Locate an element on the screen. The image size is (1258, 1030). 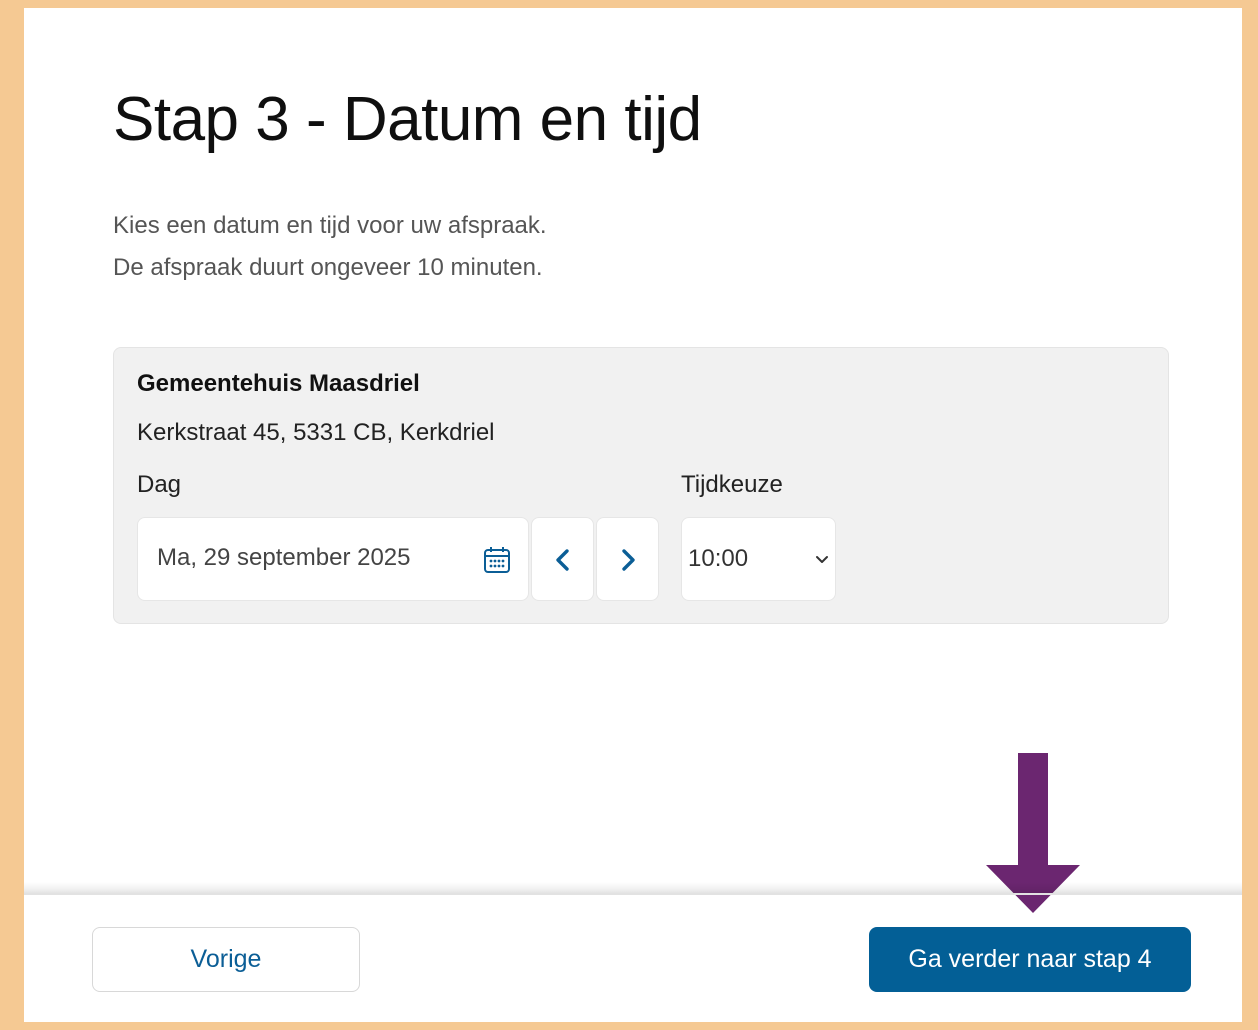
continue-step-4-button: Ga verder naar stap 4 is located at coordinates (1030, 959).